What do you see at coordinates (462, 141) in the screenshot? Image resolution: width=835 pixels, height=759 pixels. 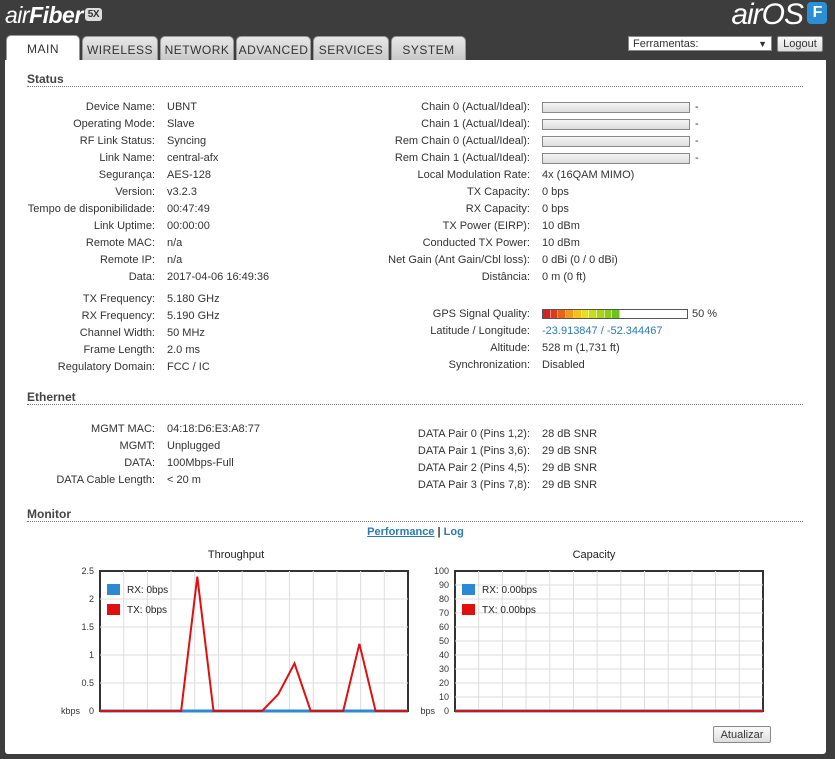 I see `chain-label: Rem Chain 0 (Actual/Ideal):` at bounding box center [462, 141].